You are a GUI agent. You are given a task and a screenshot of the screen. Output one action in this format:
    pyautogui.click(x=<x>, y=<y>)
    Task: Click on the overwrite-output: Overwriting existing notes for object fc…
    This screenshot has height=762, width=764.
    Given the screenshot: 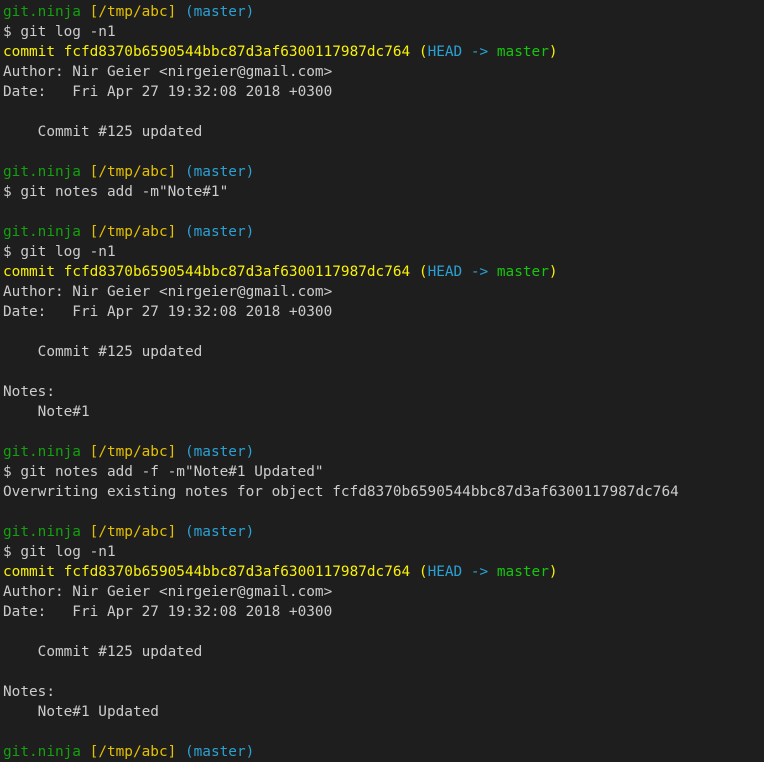 What is the action you would take?
    pyautogui.click(x=341, y=492)
    